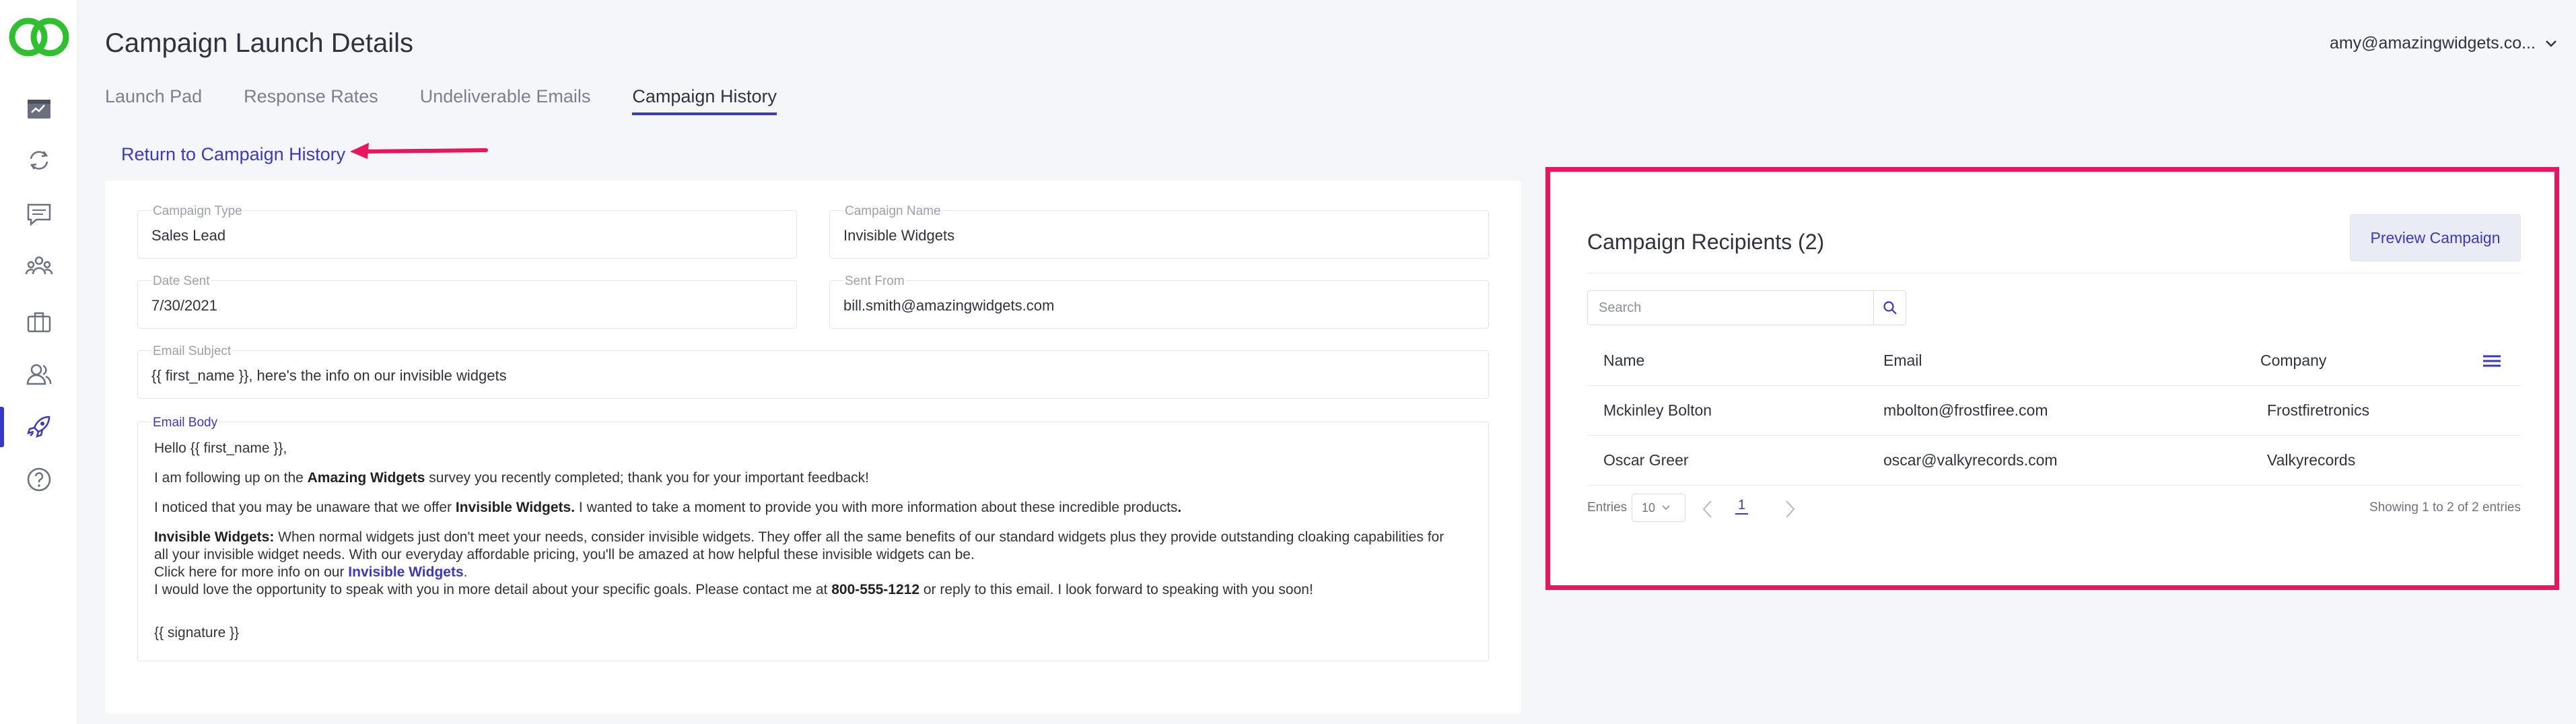 The height and width of the screenshot is (724, 2576). I want to click on recipient-email: oscar@valkyrecords.com, so click(1970, 460).